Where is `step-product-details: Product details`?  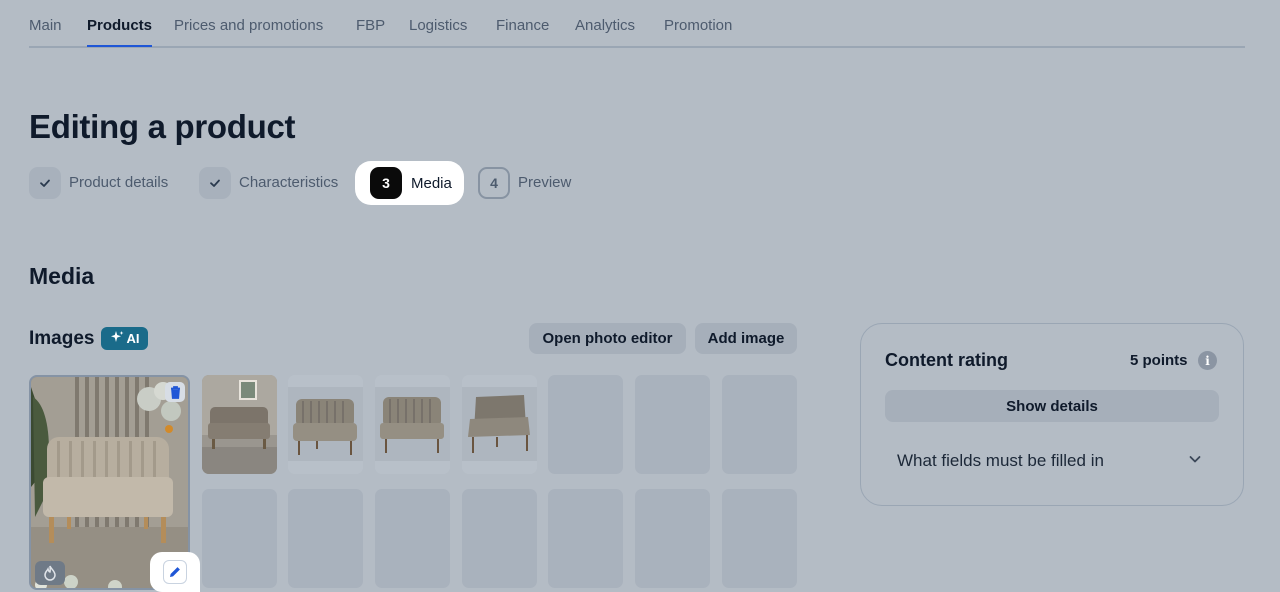
step-product-details: Product details is located at coordinates (98, 182).